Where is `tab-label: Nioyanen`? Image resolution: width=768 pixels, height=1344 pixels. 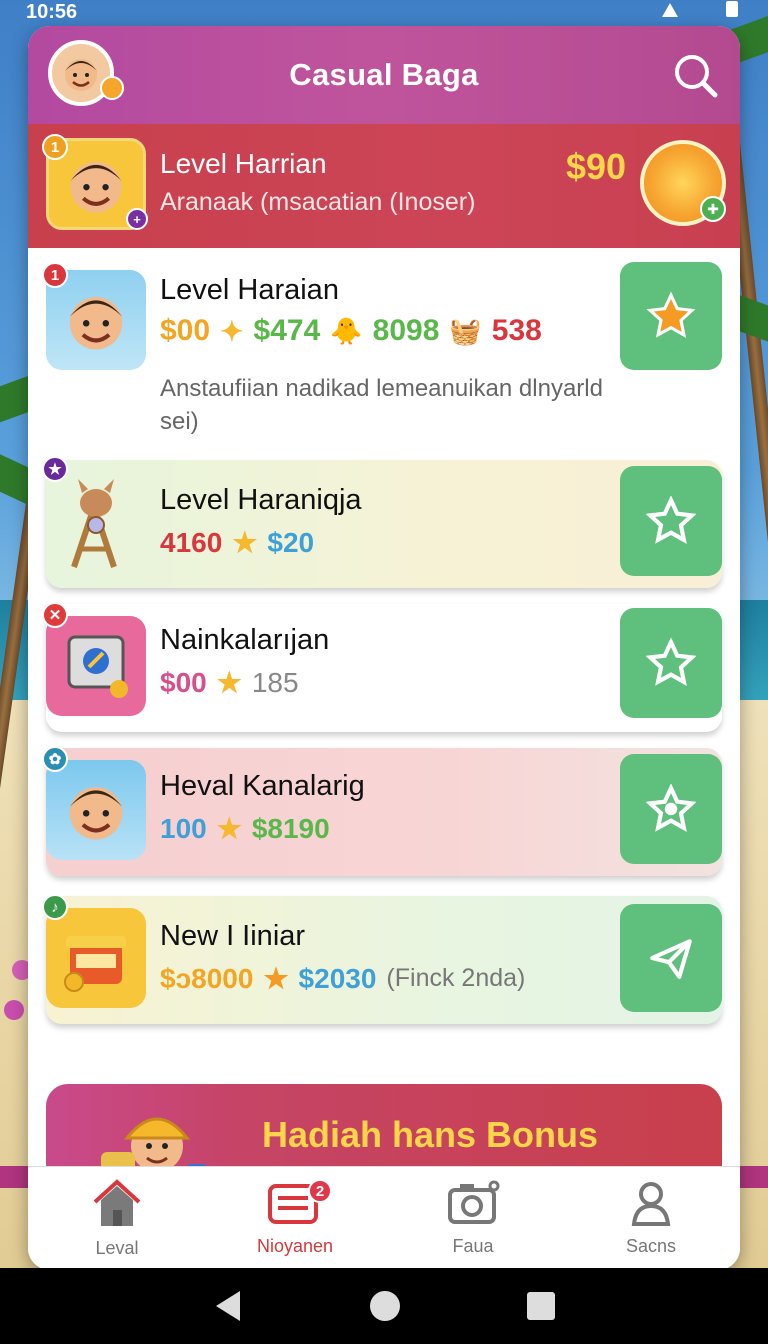 tab-label: Nioyanen is located at coordinates (295, 1246).